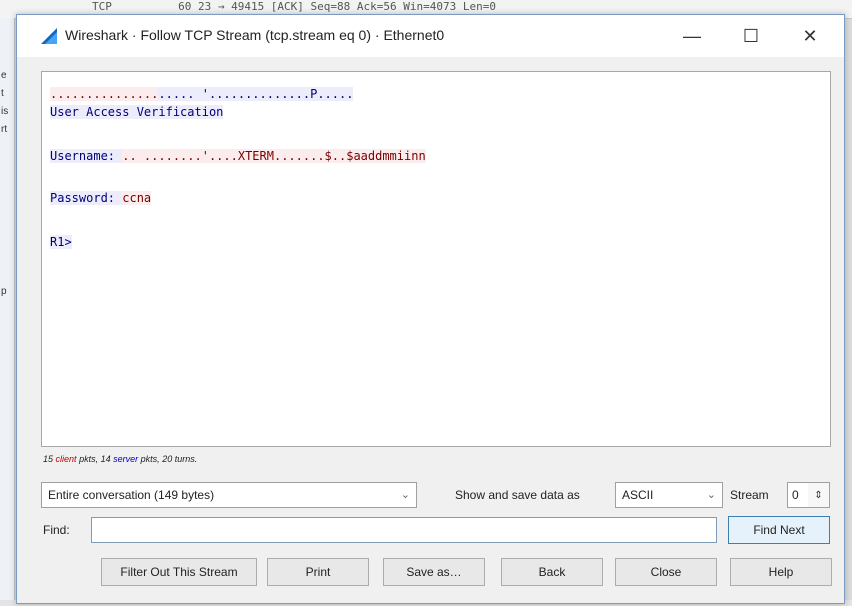 The height and width of the screenshot is (606, 852). What do you see at coordinates (552, 572) in the screenshot?
I see `back-button: Back` at bounding box center [552, 572].